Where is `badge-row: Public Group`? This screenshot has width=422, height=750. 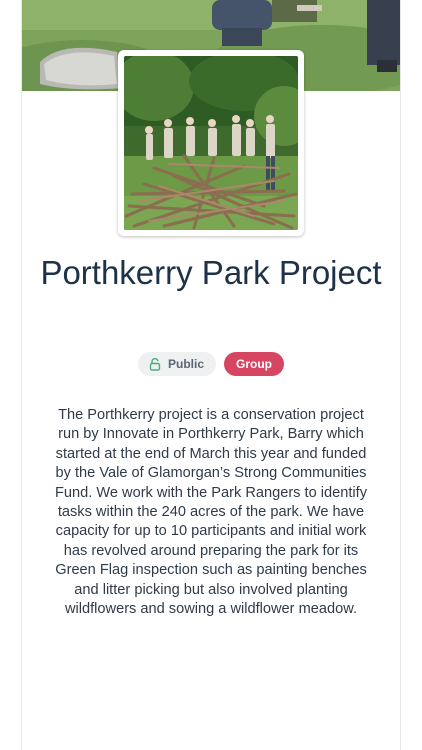 badge-row: Public Group is located at coordinates (211, 364).